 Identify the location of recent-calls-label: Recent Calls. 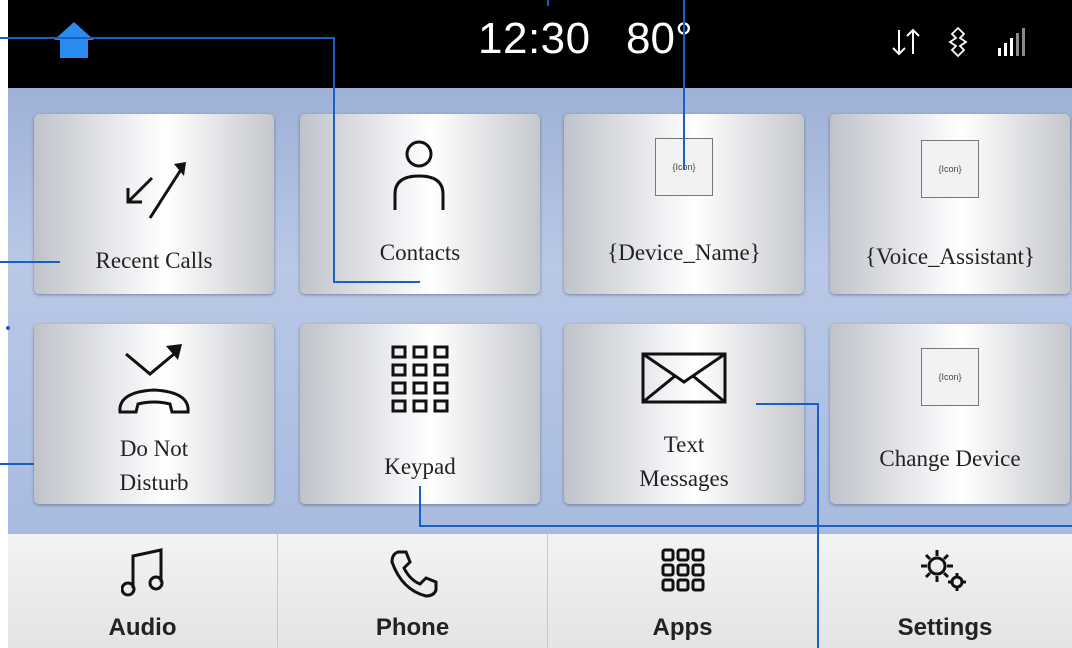
(154, 260).